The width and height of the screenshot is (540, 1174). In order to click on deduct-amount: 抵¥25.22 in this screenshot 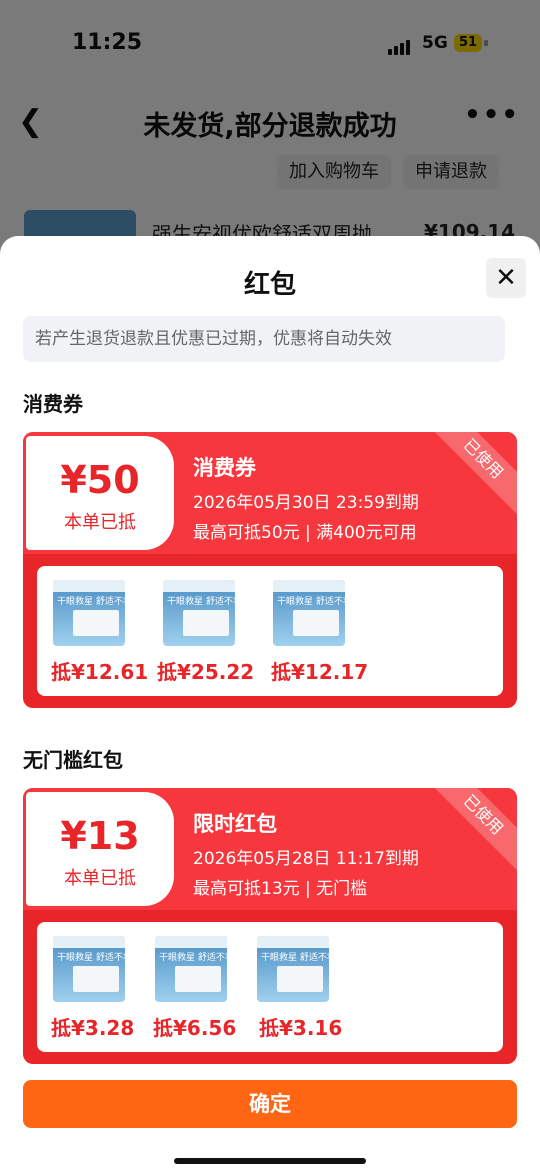, I will do `click(206, 672)`.